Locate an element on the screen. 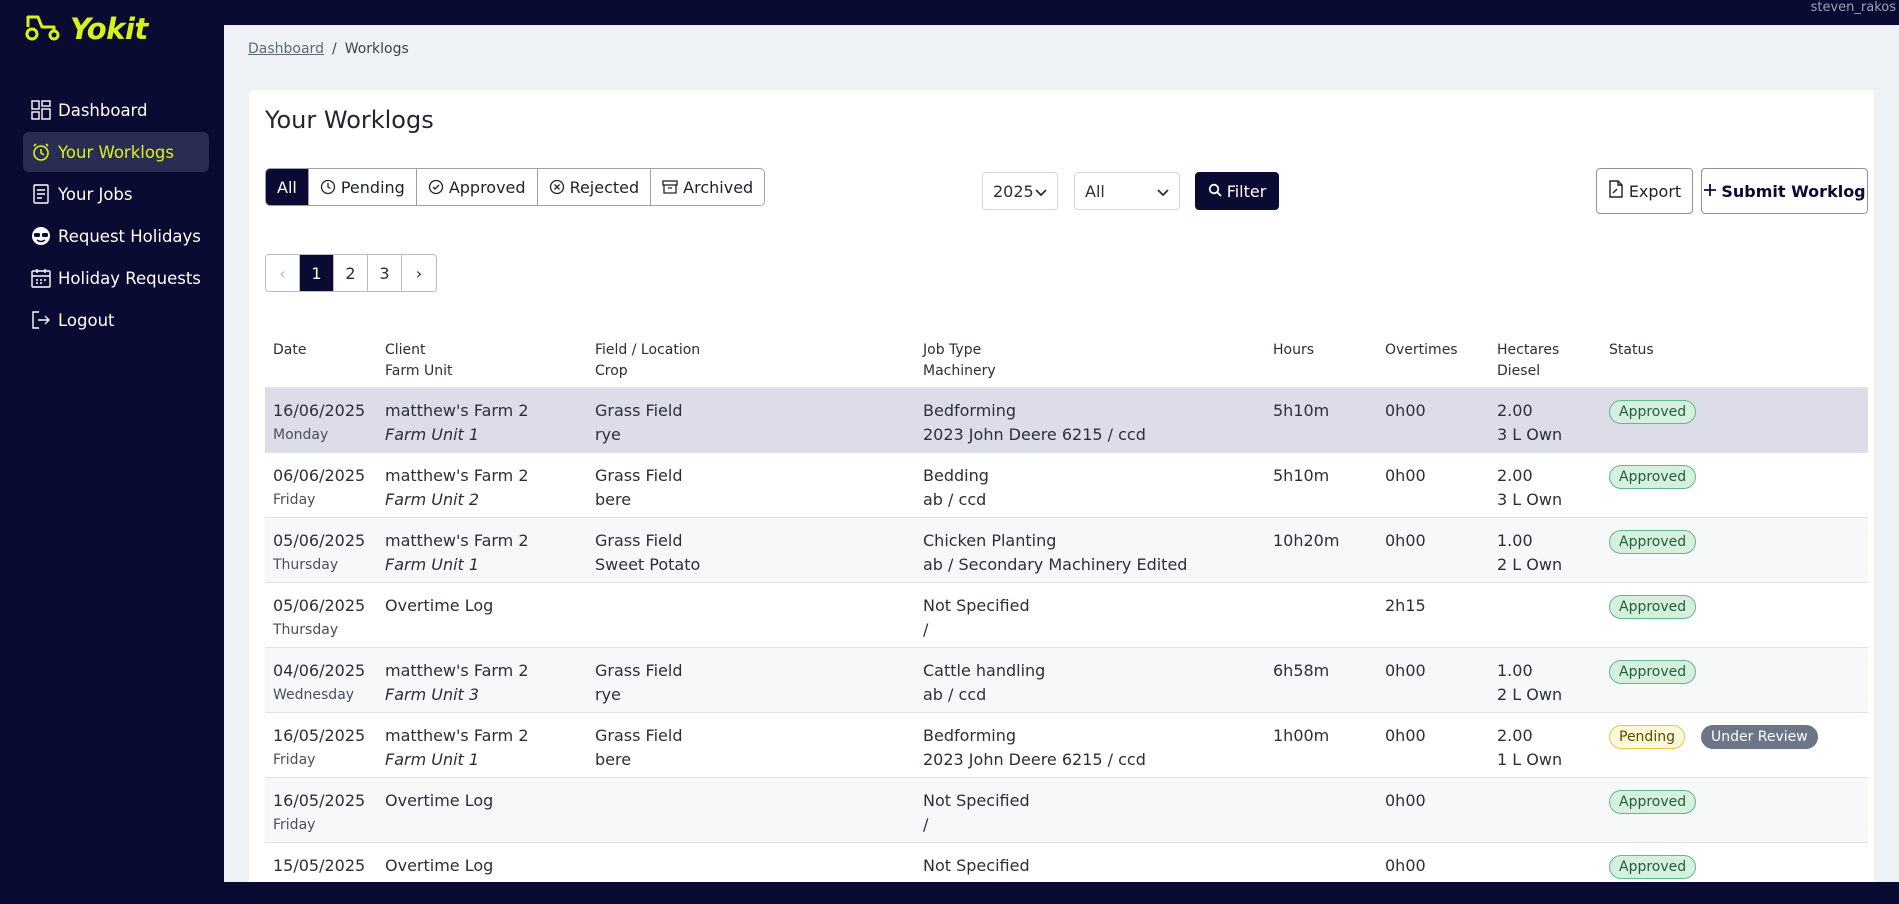  cell-job: Bedforming 2023 John Deere 6215 / ccd is located at coordinates (1090, 745).